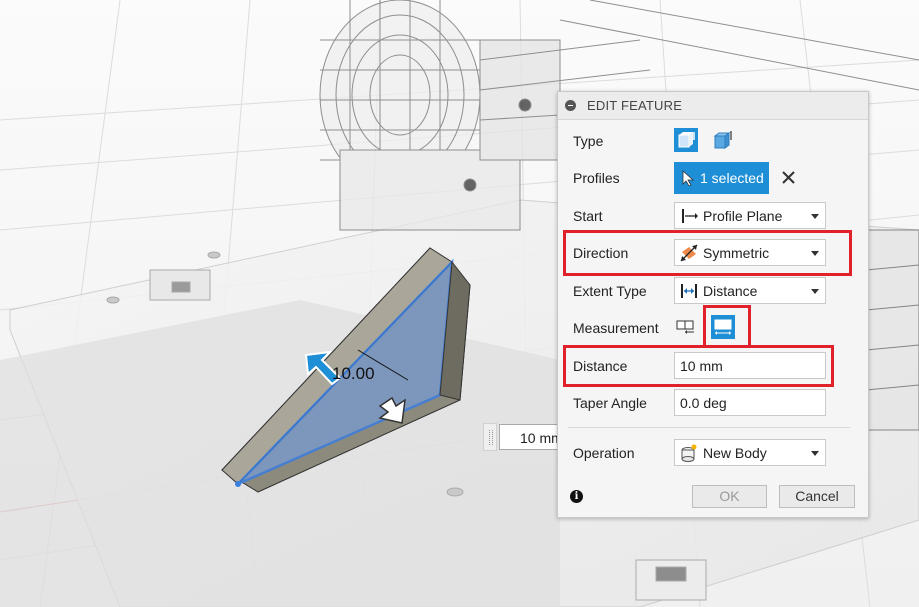 Image resolution: width=919 pixels, height=607 pixels. I want to click on operation-value: New Body, so click(735, 453).